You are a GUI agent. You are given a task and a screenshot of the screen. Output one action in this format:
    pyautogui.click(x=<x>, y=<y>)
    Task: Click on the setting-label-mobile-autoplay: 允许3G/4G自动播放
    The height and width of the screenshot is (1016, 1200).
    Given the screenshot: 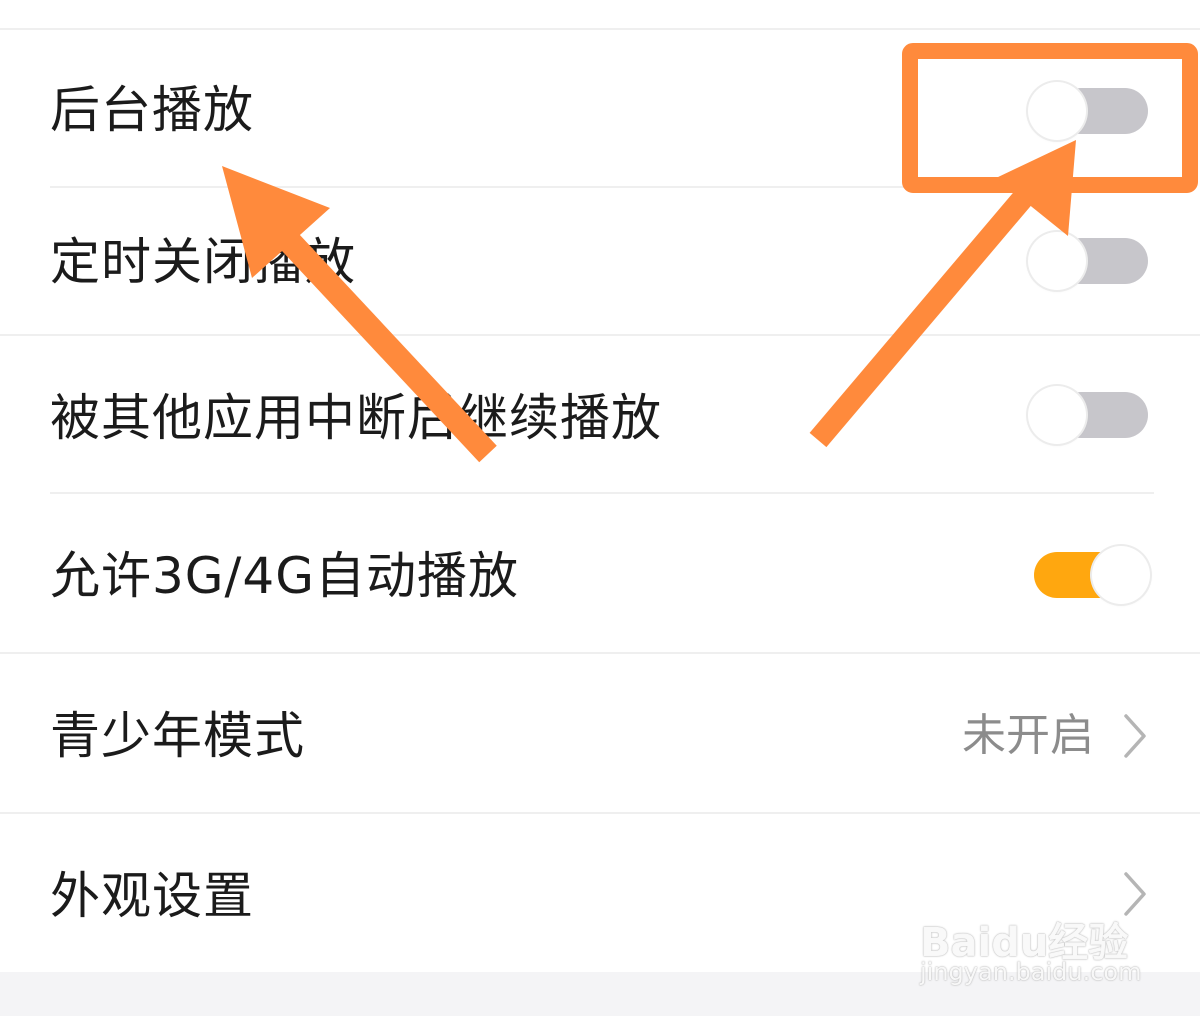 What is the action you would take?
    pyautogui.click(x=284, y=576)
    